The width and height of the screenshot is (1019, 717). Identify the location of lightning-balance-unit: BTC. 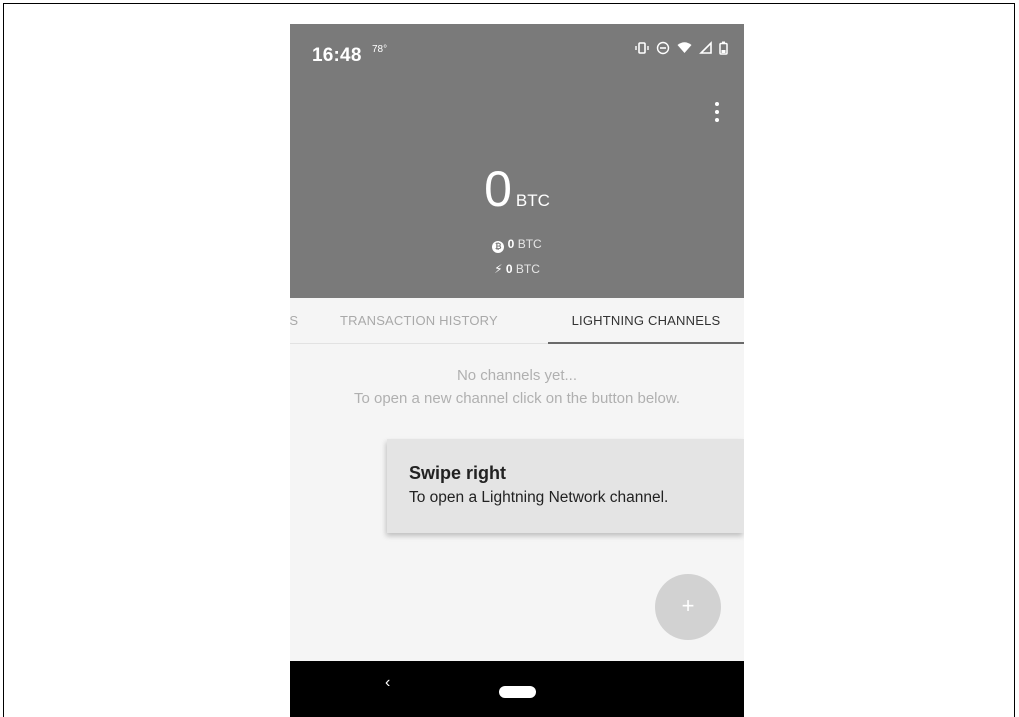
(527, 269).